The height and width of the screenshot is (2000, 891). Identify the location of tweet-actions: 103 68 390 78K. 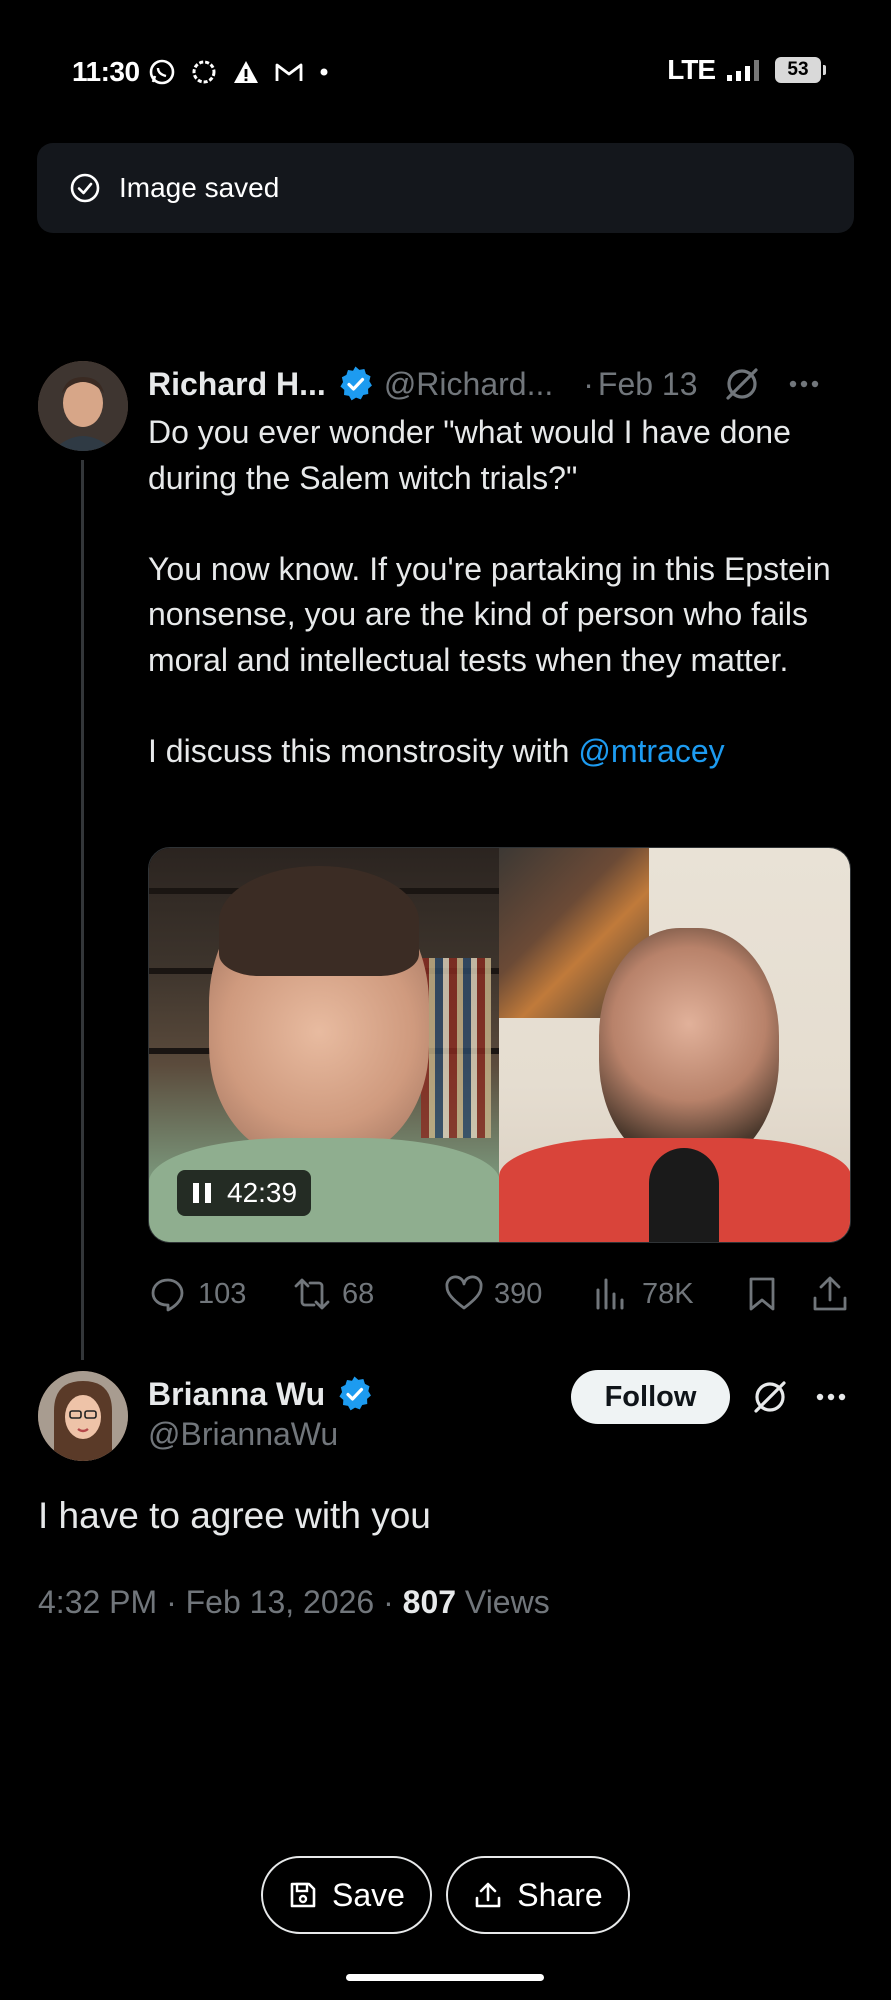
(500, 1294).